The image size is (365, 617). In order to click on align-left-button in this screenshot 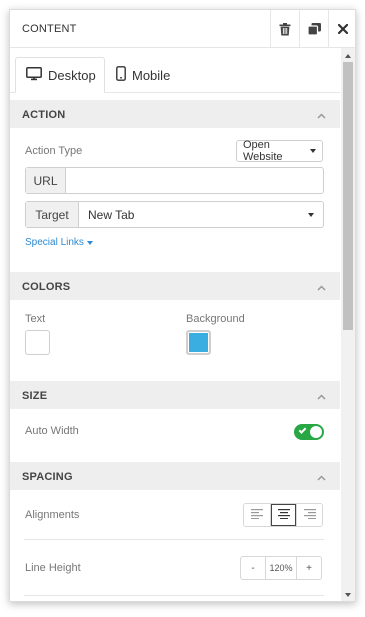, I will do `click(257, 515)`.